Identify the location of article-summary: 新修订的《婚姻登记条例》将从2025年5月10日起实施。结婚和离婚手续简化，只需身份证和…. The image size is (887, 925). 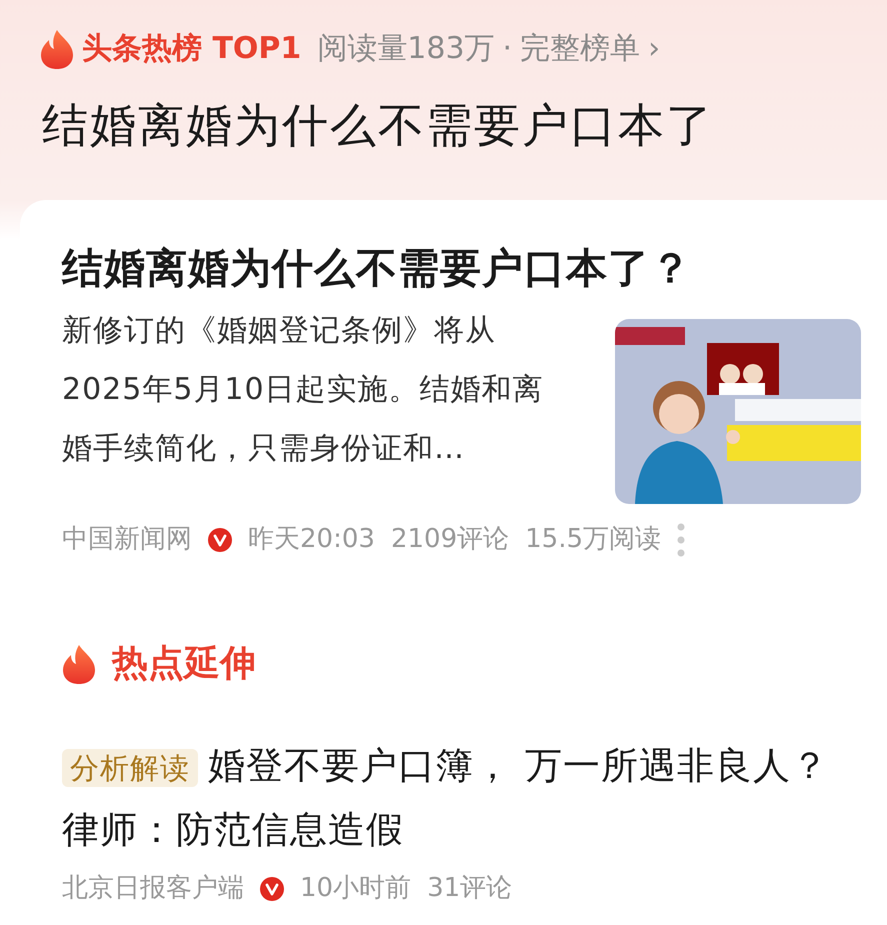
(303, 390).